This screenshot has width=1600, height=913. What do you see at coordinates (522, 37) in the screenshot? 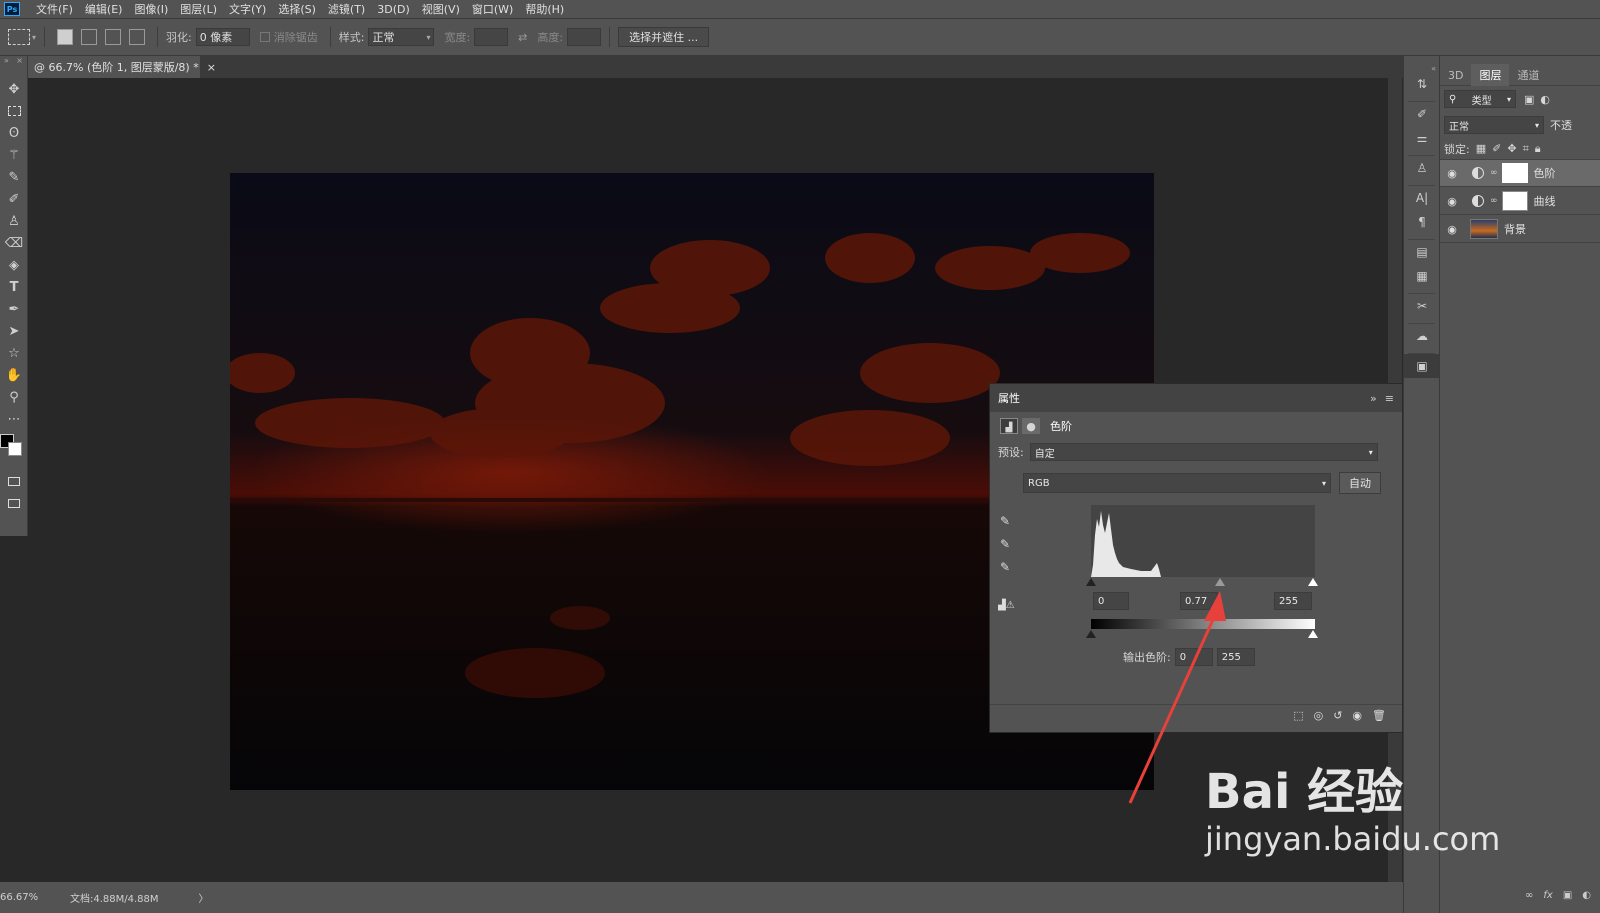
I see `swap-icon: ⇄` at bounding box center [522, 37].